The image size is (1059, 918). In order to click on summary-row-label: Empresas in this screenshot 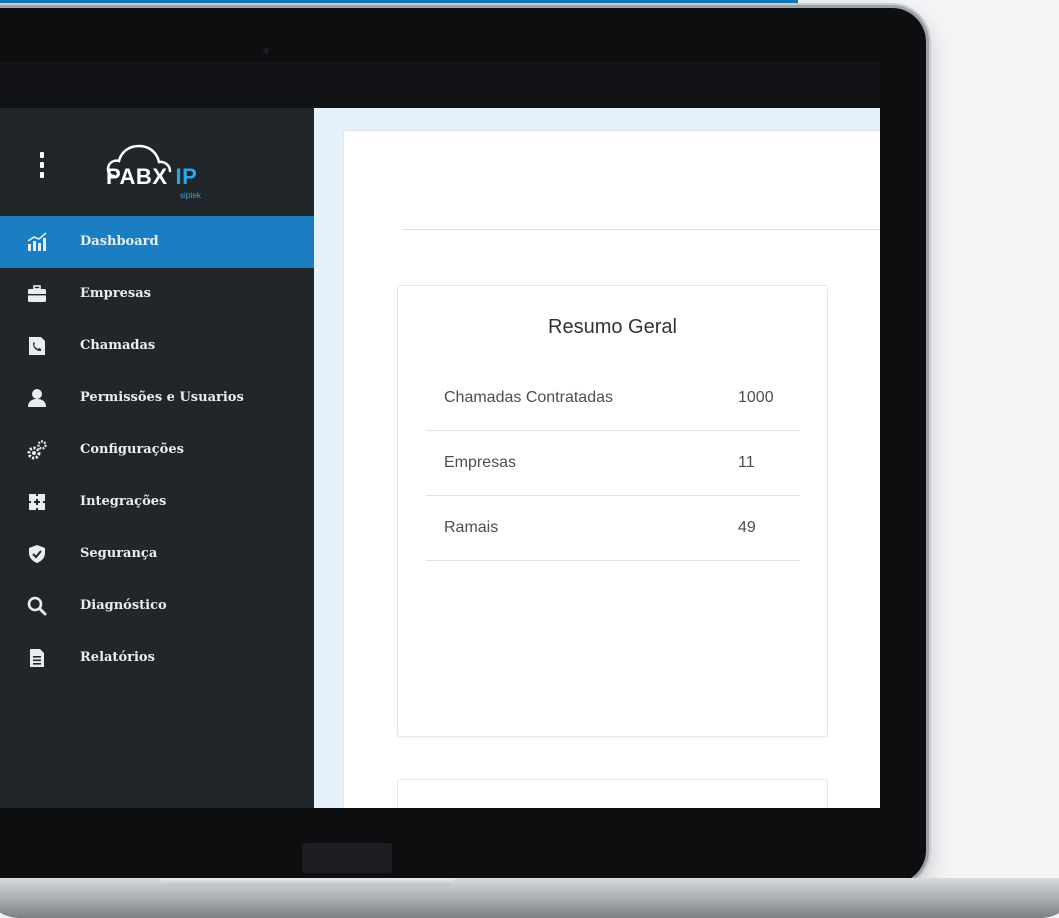, I will do `click(480, 462)`.